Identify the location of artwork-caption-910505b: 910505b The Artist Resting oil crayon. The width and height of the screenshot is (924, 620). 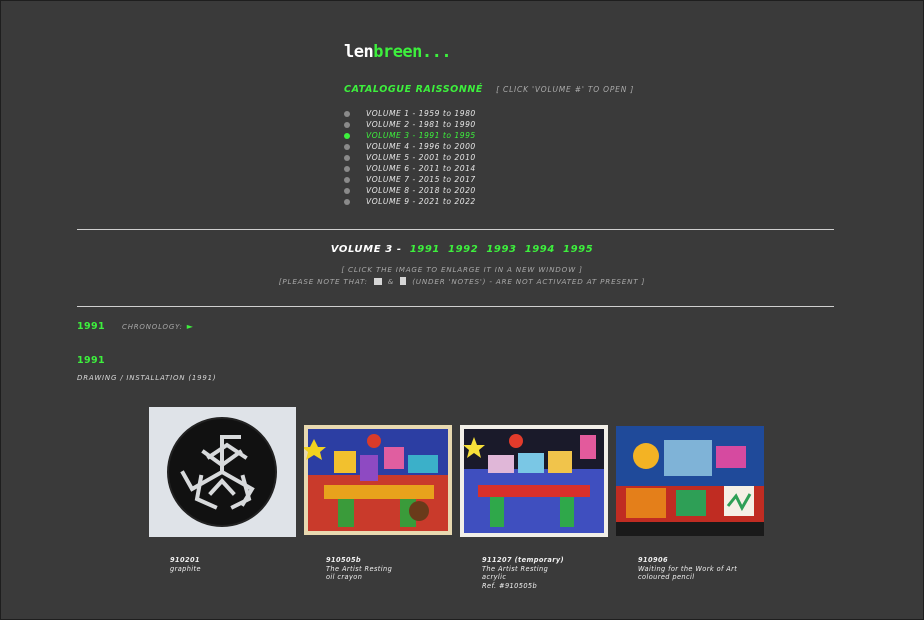
(359, 569).